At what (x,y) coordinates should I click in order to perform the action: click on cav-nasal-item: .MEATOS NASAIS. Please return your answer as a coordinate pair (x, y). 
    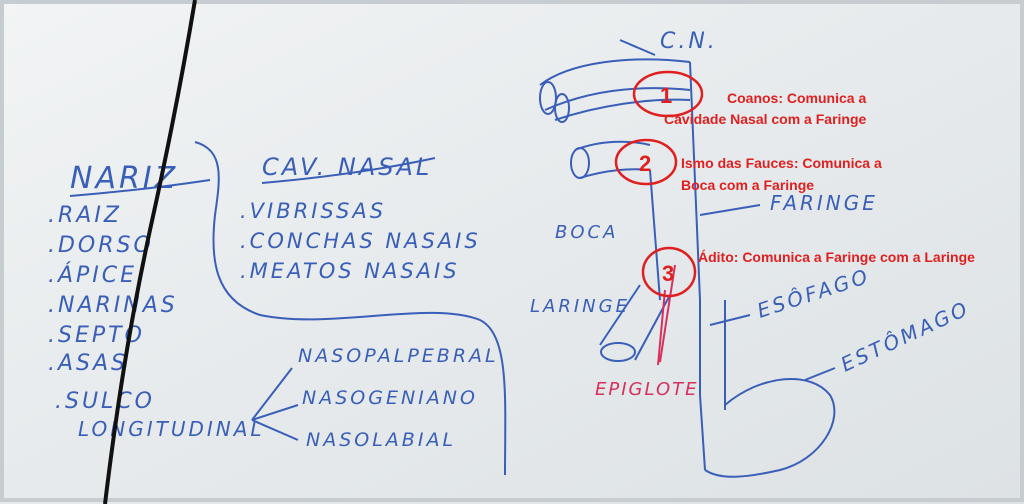
    Looking at the image, I should click on (350, 271).